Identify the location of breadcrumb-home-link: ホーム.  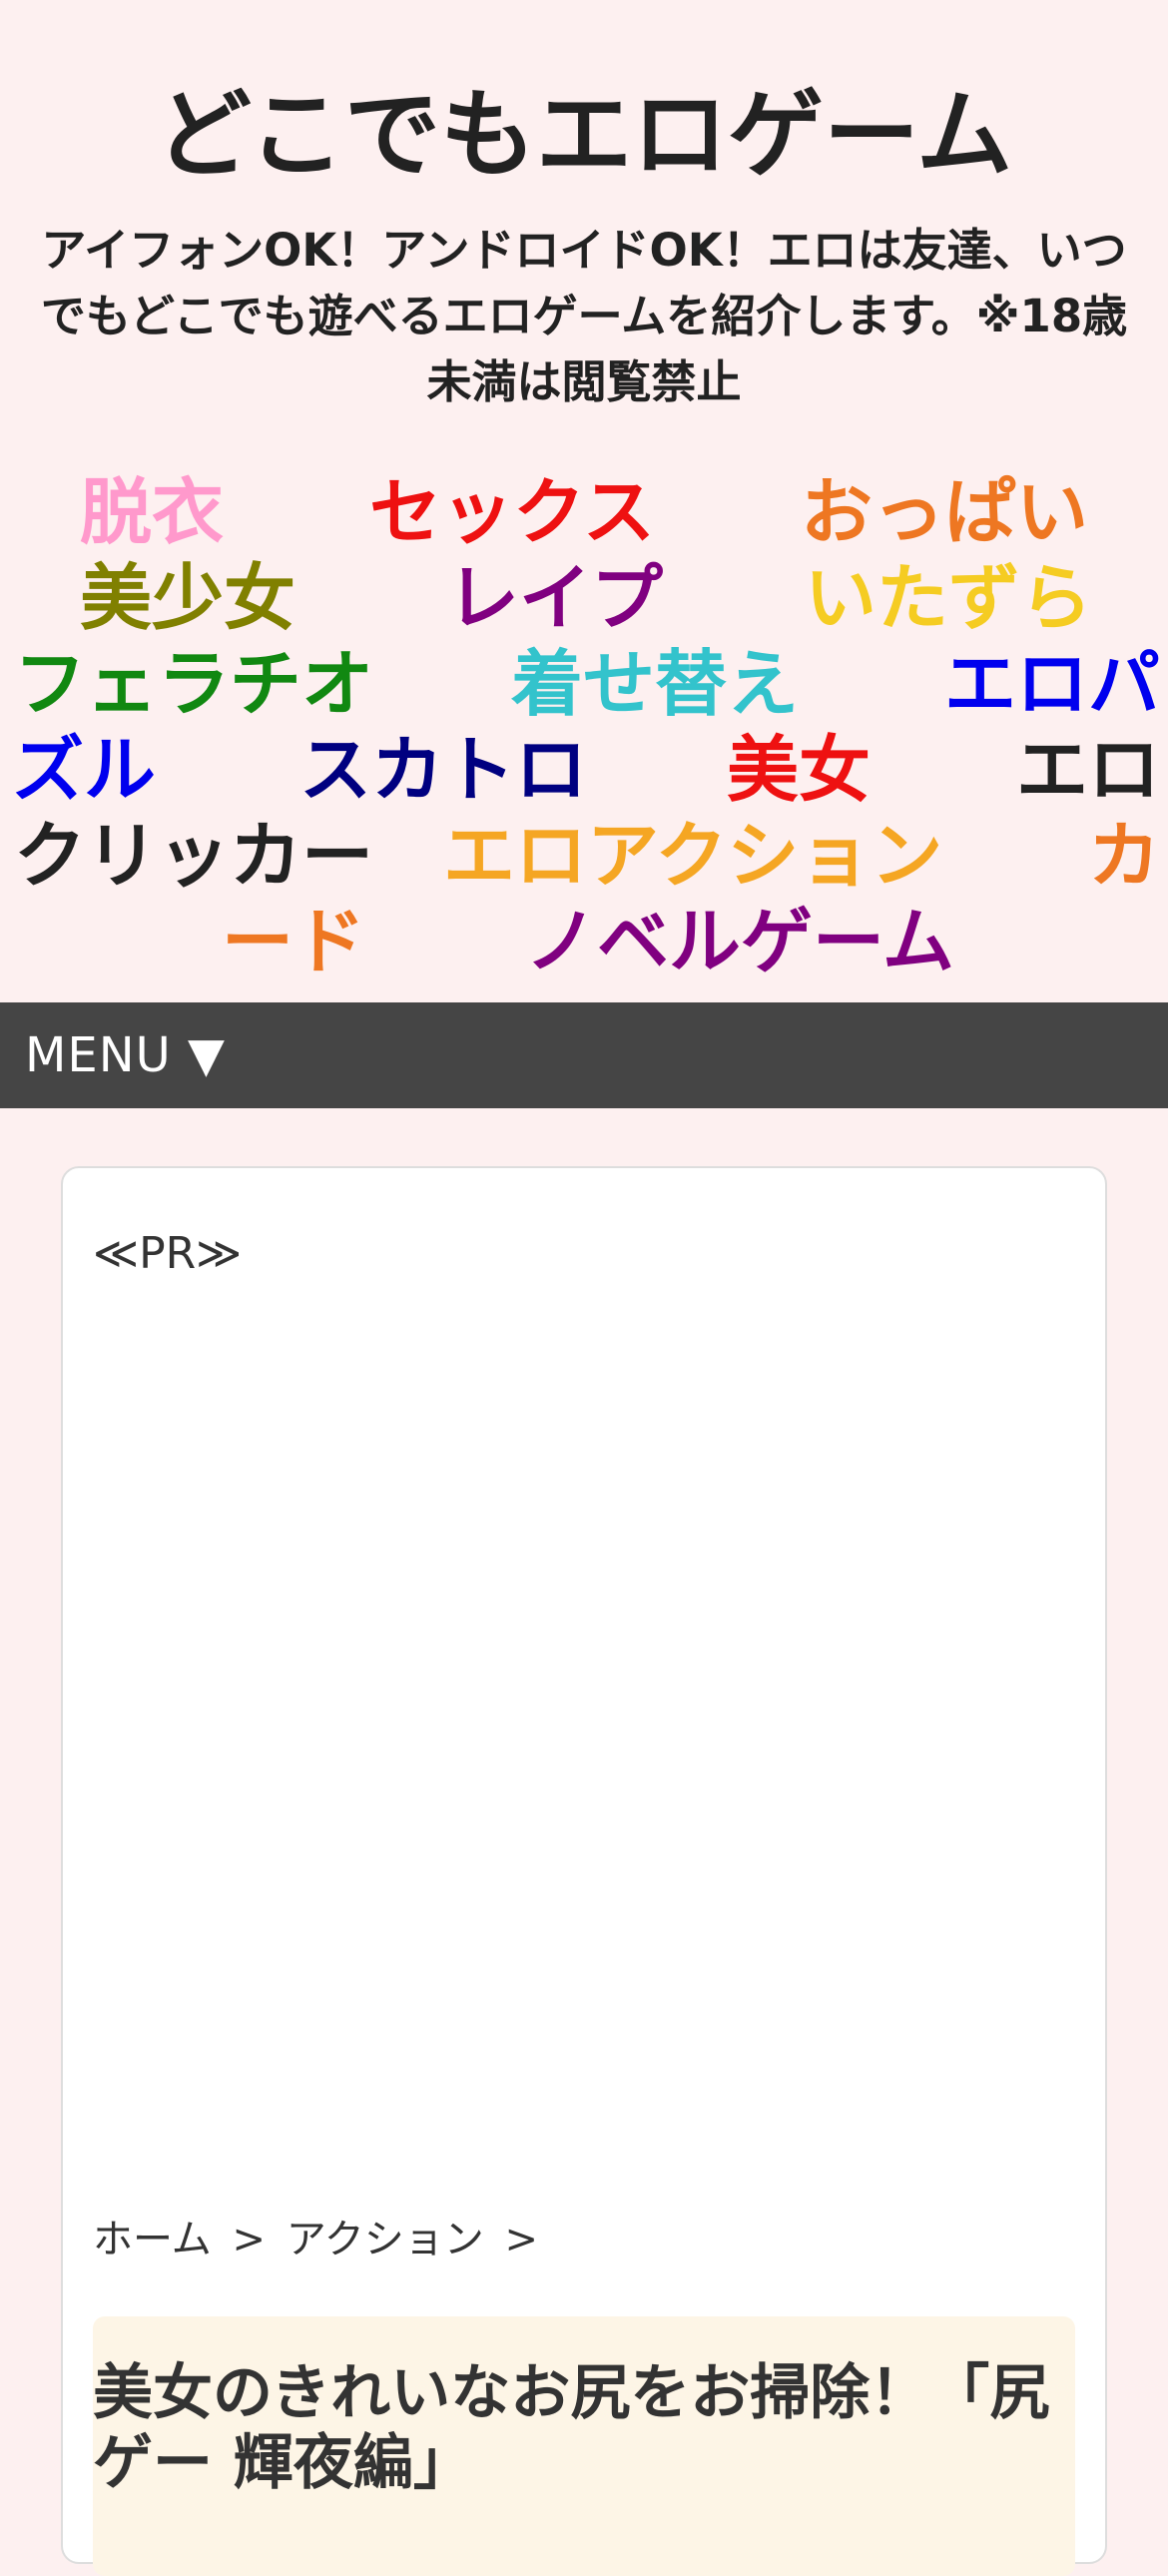
(152, 2239).